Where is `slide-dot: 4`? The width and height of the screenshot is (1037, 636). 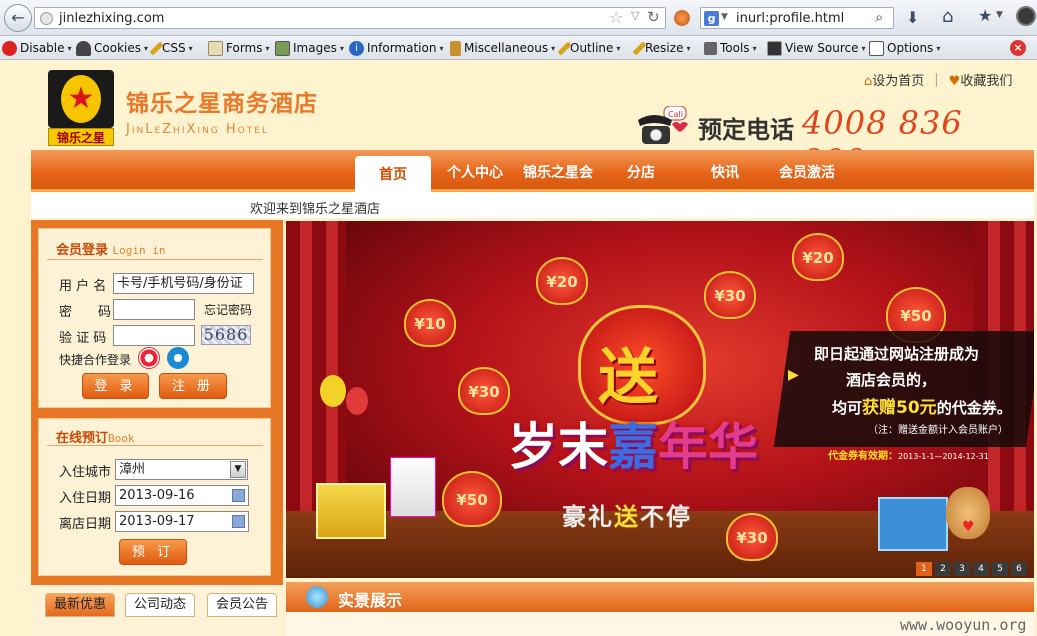
slide-dot: 4 is located at coordinates (981, 569).